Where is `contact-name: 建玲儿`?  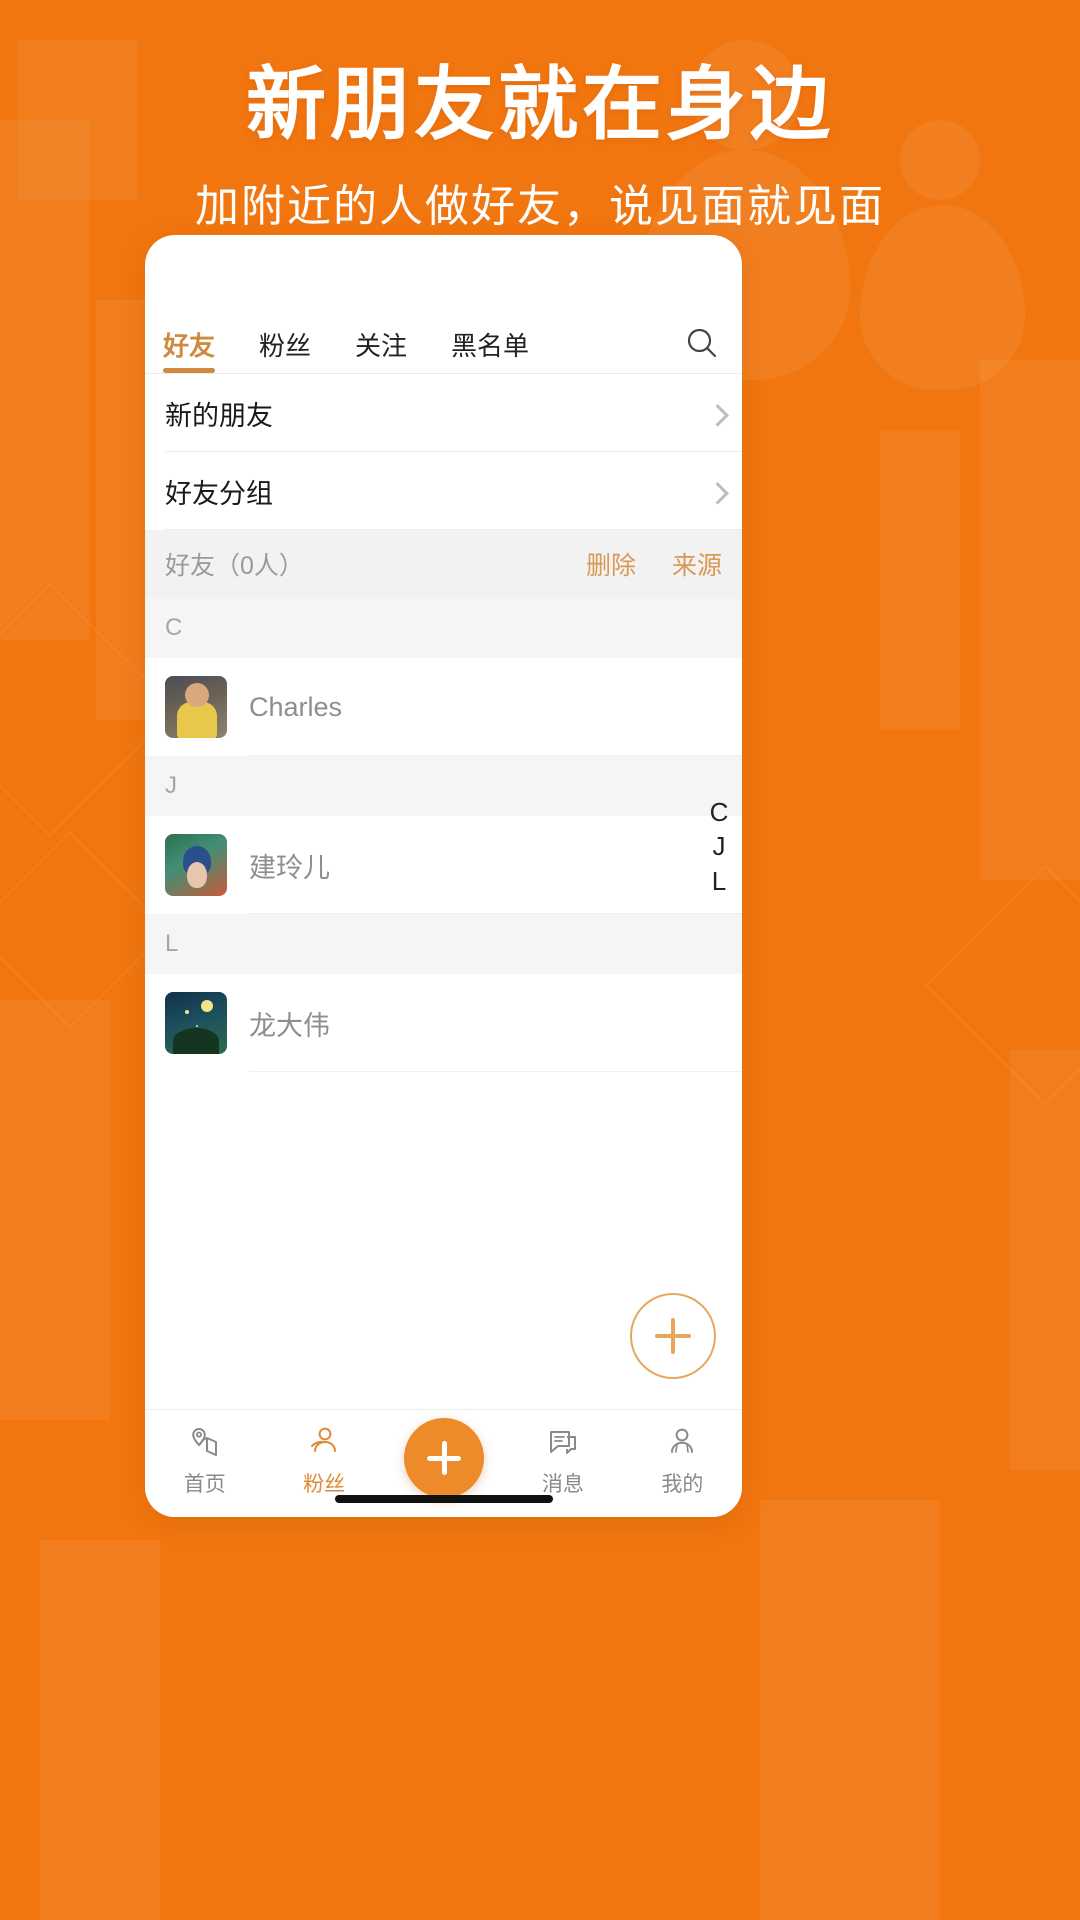
contact-name: 建玲儿 is located at coordinates (289, 867).